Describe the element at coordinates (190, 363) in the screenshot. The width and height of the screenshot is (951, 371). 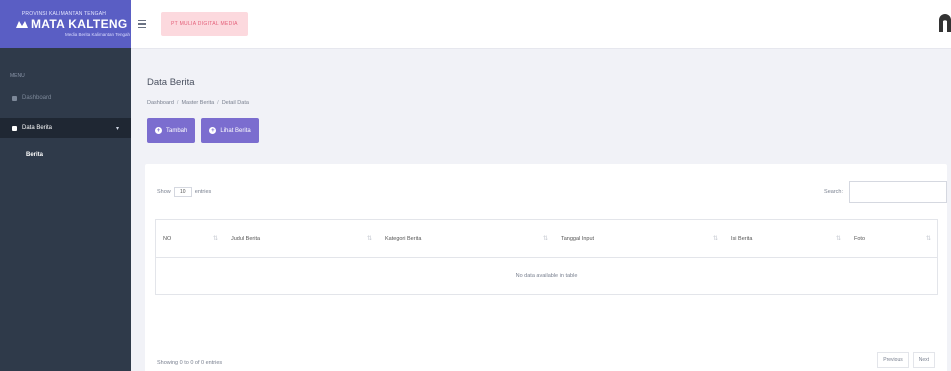
I see `table-info: Showing 0 to 0 of 0 entries` at that location.